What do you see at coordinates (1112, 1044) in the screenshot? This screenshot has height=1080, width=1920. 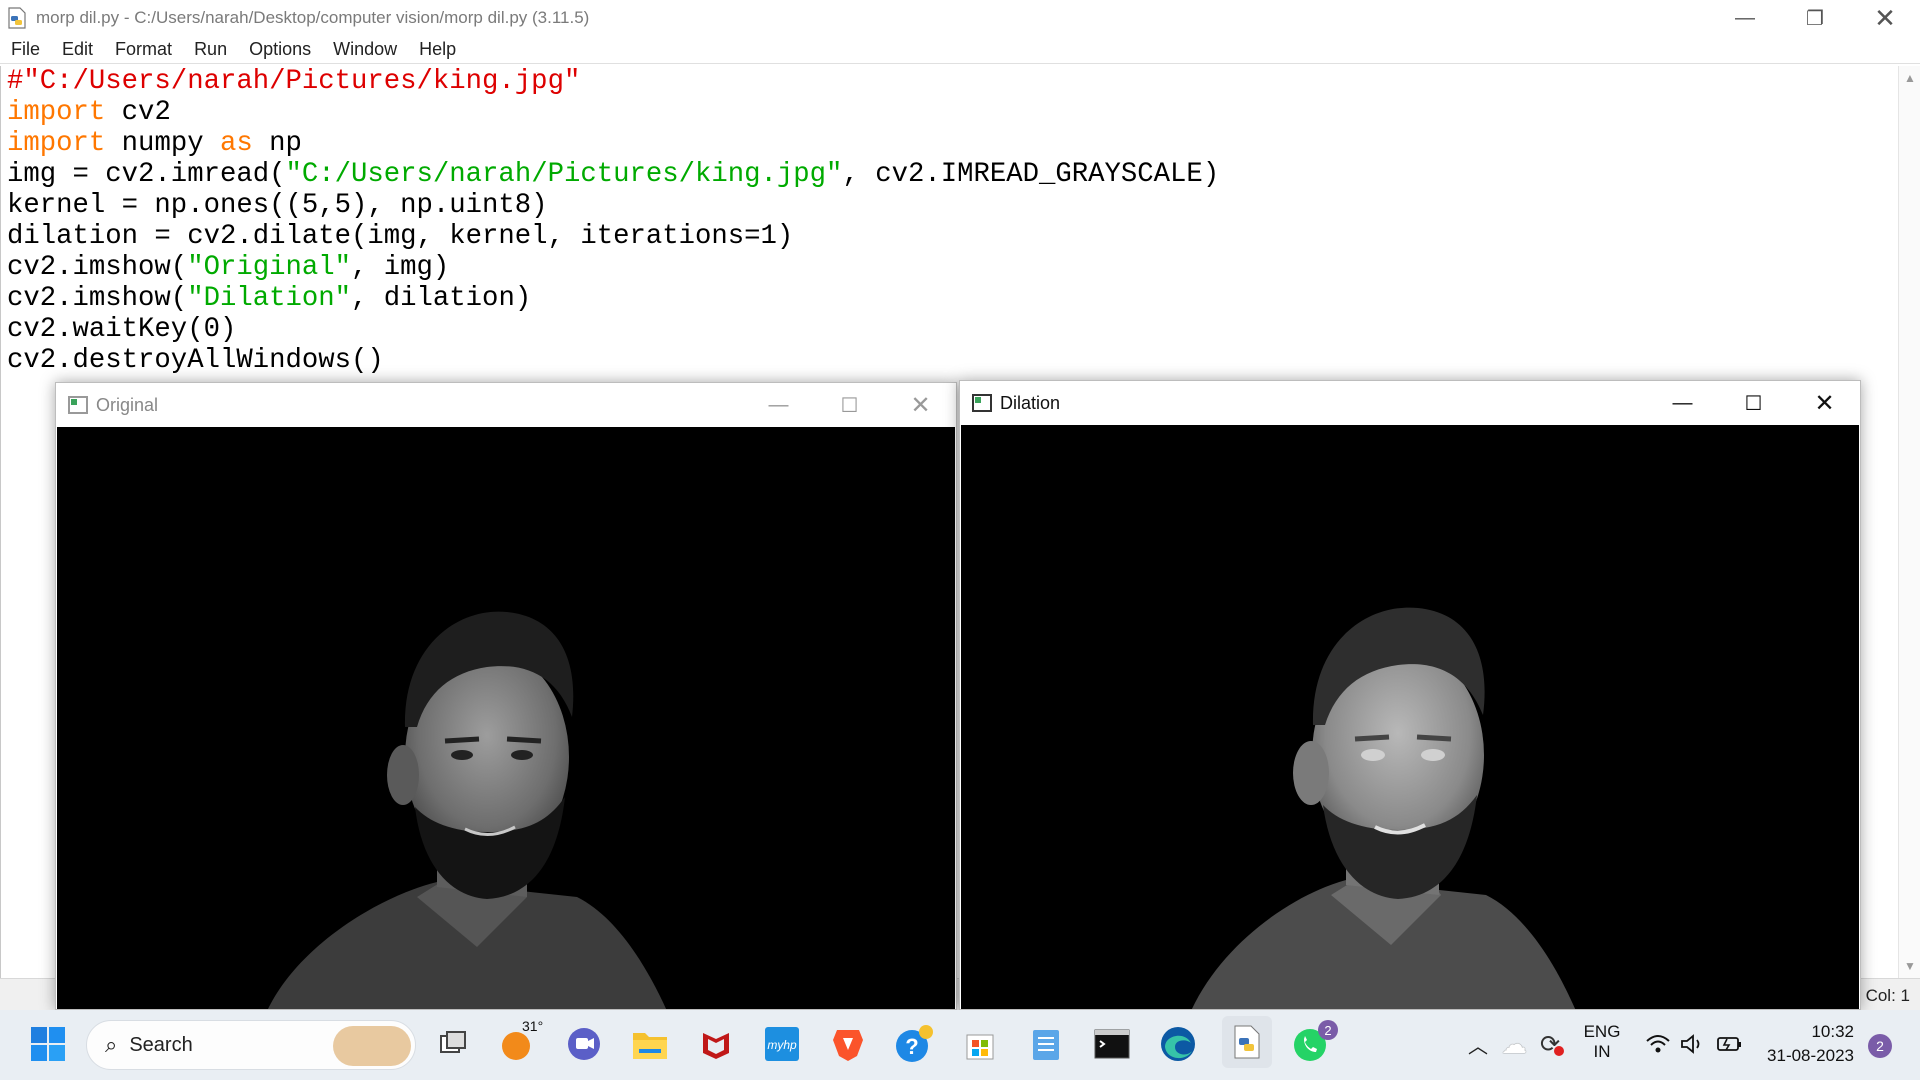 I see `terminal-icon` at bounding box center [1112, 1044].